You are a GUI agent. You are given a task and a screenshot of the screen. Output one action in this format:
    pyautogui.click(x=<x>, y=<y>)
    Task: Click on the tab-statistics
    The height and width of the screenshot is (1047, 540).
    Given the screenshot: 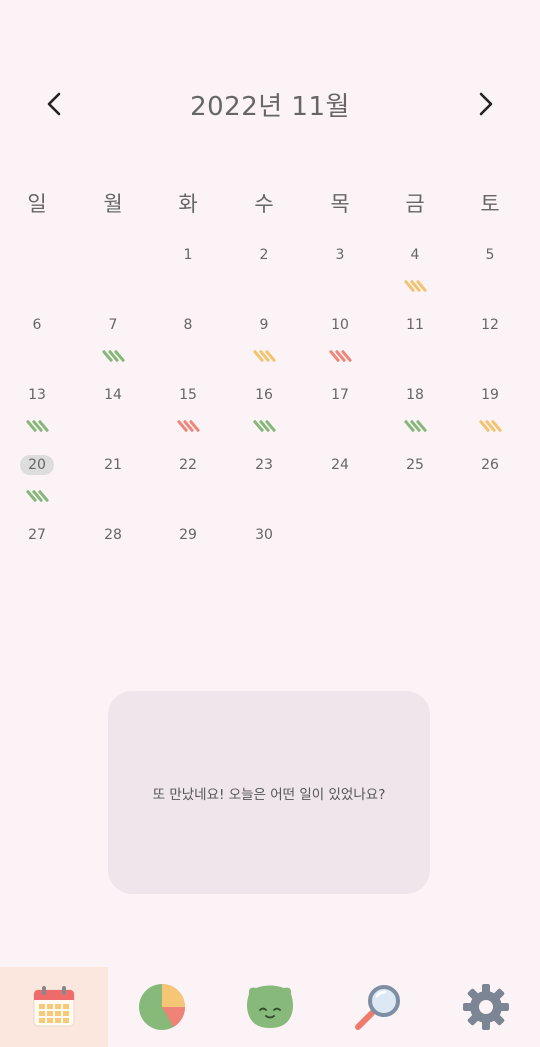 What is the action you would take?
    pyautogui.click(x=162, y=1007)
    